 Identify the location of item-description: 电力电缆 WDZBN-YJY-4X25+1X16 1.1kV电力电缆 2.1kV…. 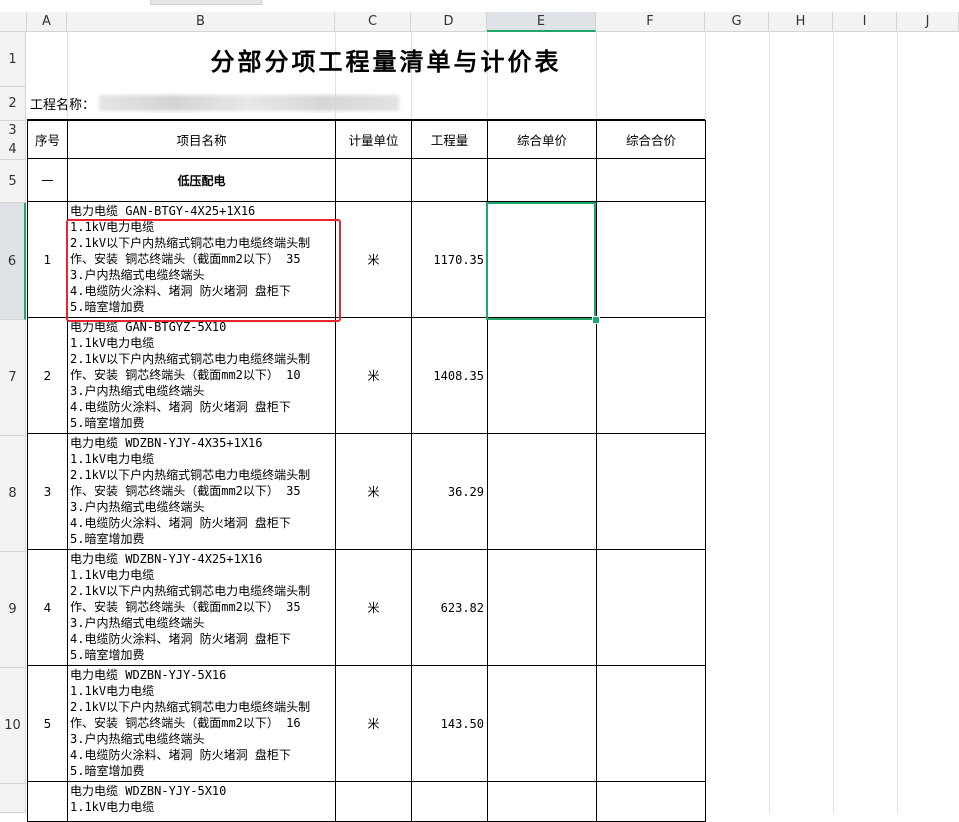
(201, 607).